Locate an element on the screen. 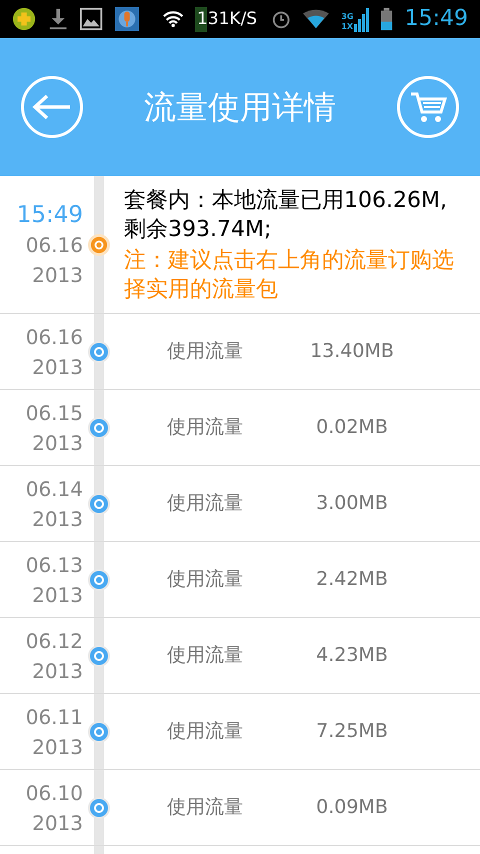  wifi-signal-icon is located at coordinates (316, 19).